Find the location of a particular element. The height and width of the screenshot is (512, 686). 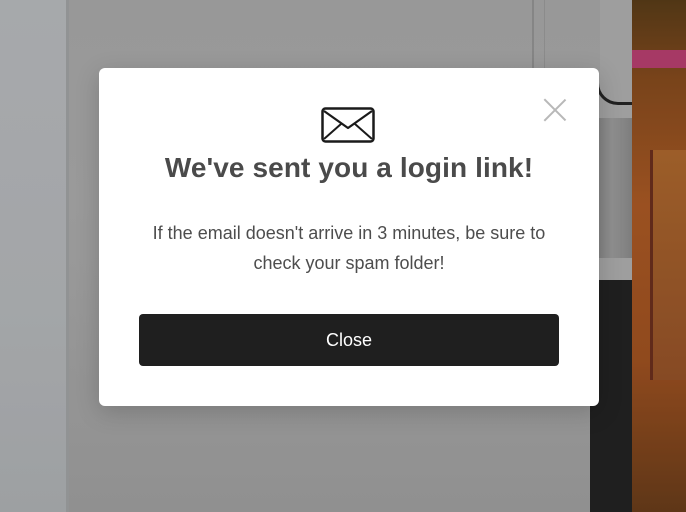

mail-icon is located at coordinates (348, 125).